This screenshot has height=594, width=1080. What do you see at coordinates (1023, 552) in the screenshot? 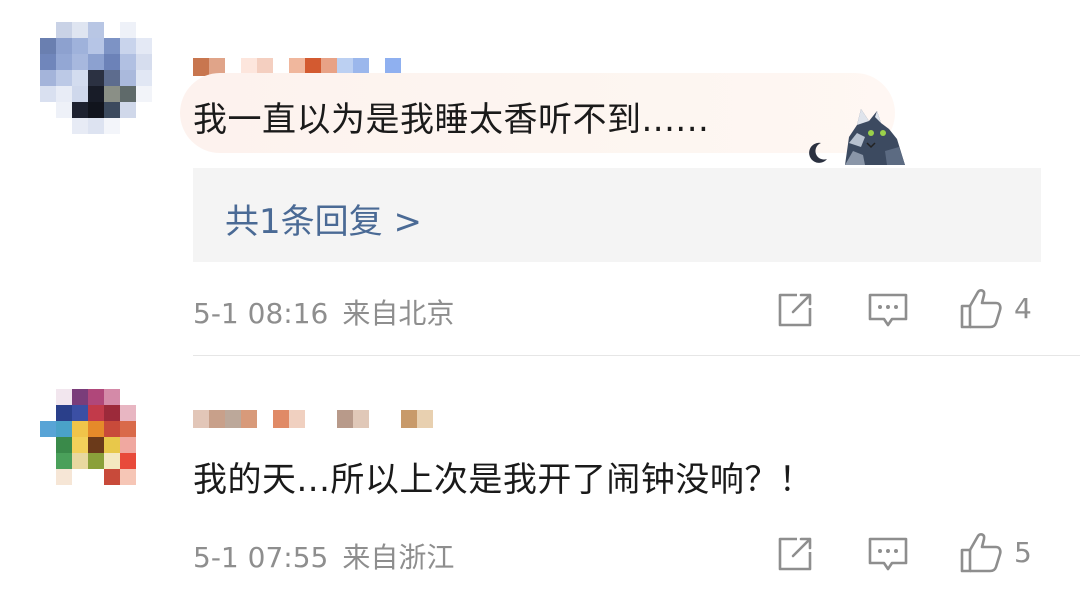
I see `like-count: 5` at bounding box center [1023, 552].